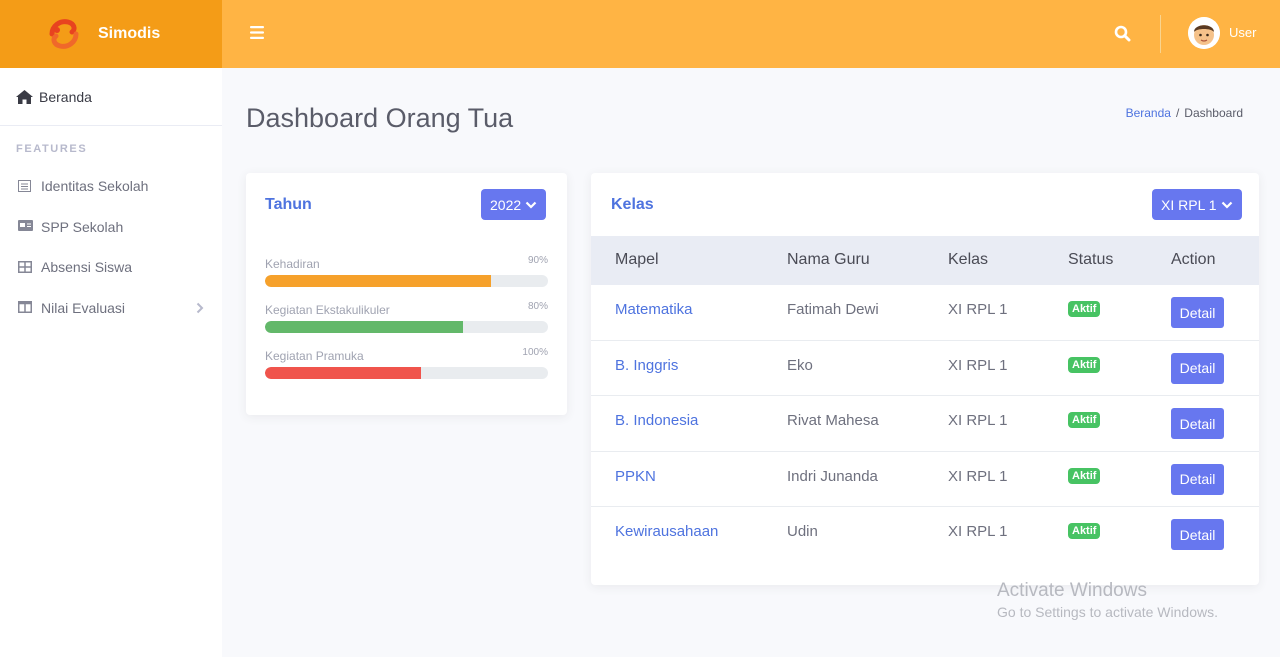 This screenshot has width=1280, height=657. I want to click on progress-label: Kegiatan Pramuka, so click(314, 356).